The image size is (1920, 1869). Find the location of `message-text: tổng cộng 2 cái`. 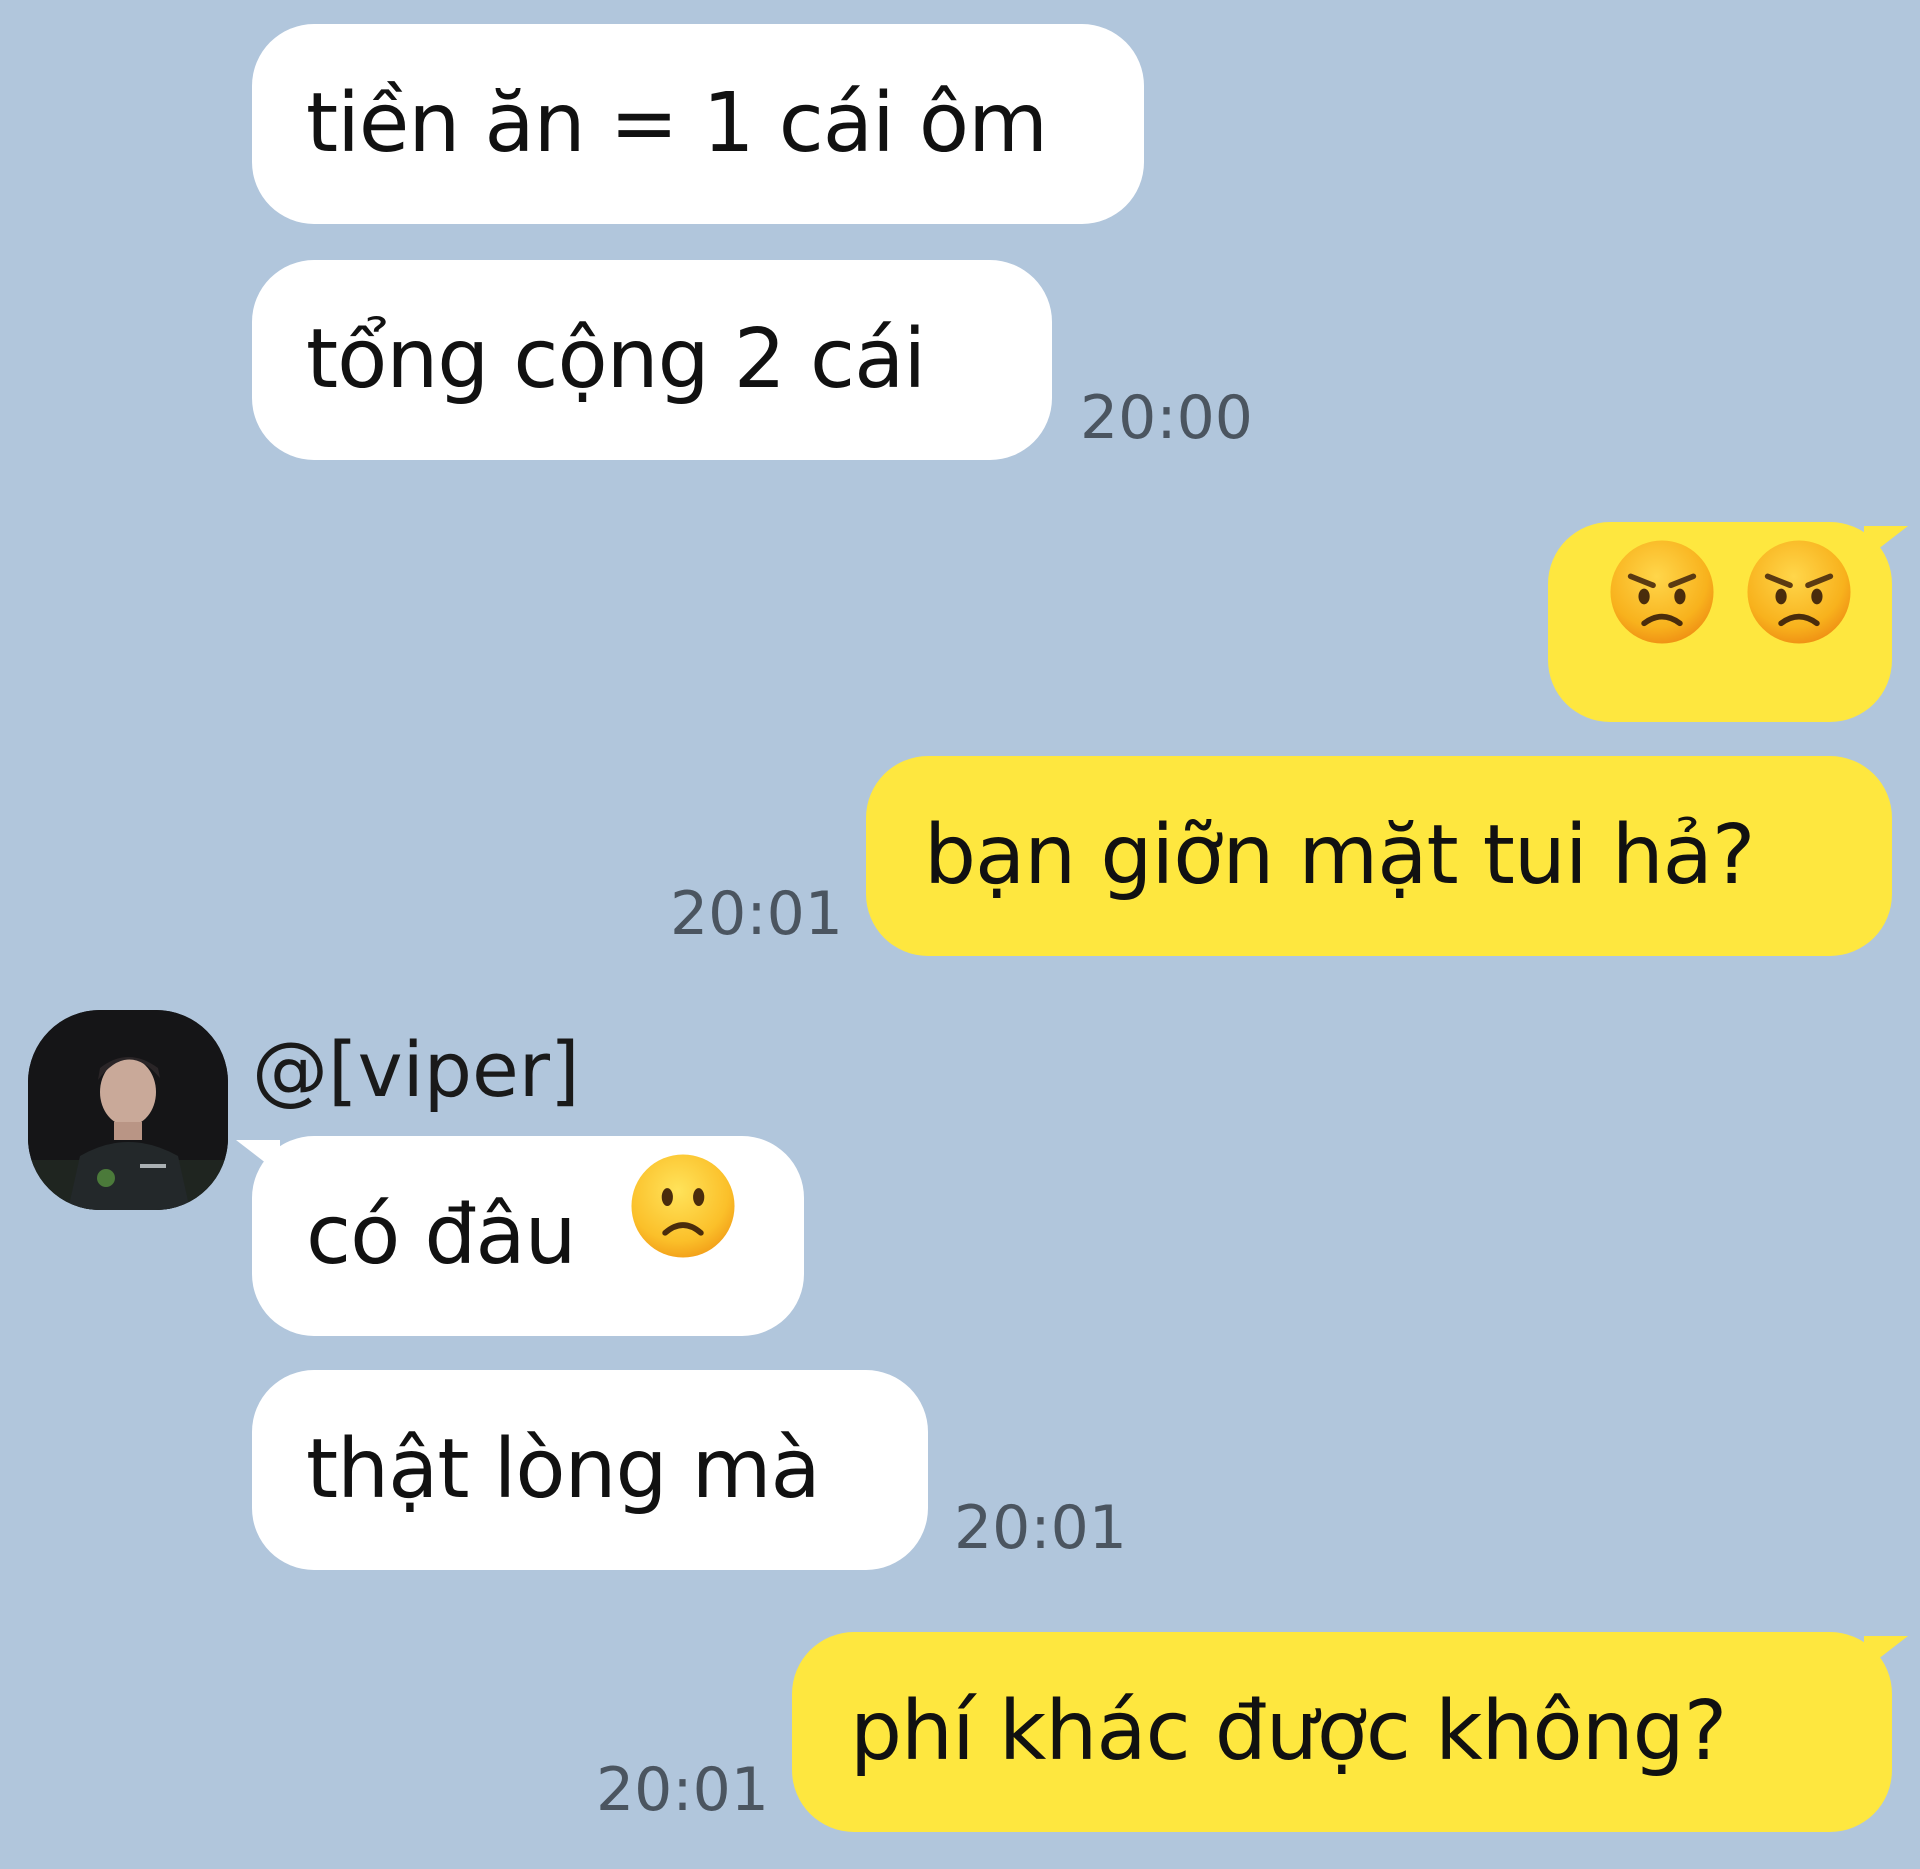

message-text: tổng cộng 2 cái is located at coordinates (616, 359).